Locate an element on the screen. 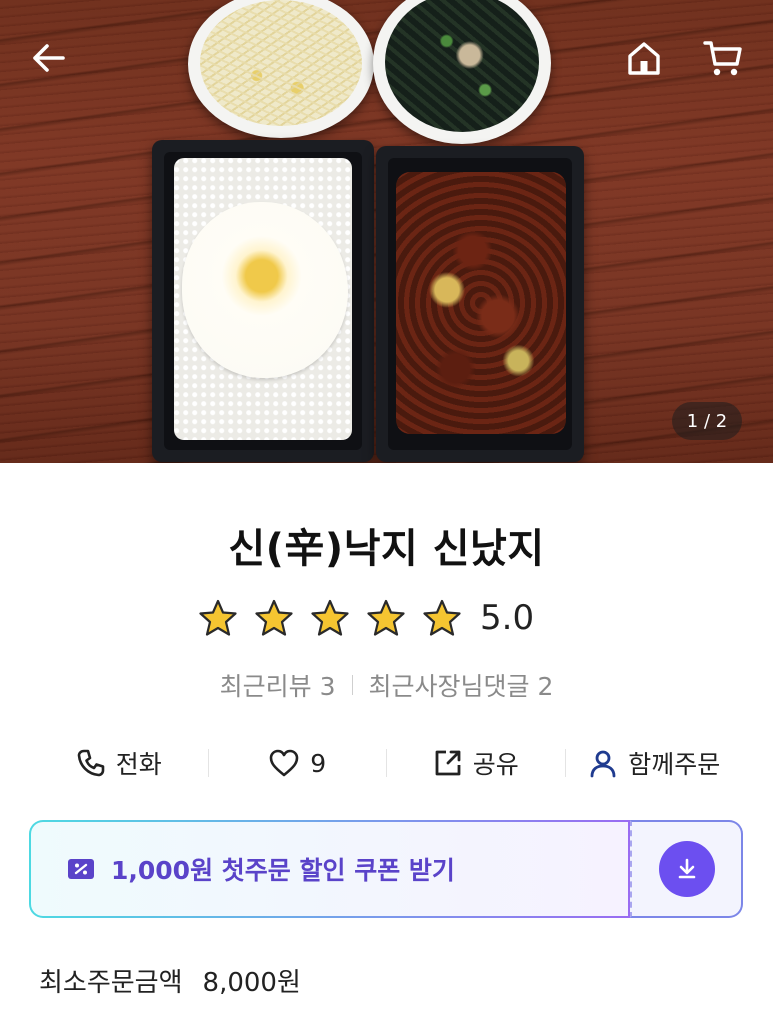 The image size is (773, 1015). arrow-left-icon is located at coordinates (49, 58).